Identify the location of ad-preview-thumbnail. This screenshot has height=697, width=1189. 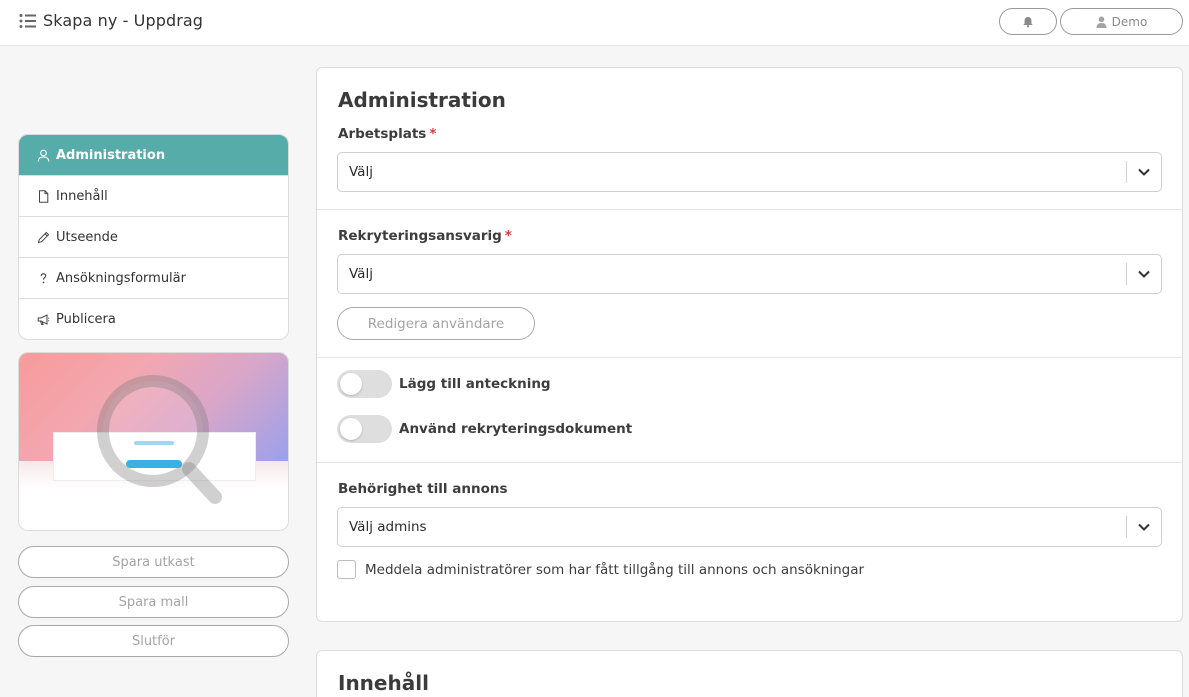
(153, 441).